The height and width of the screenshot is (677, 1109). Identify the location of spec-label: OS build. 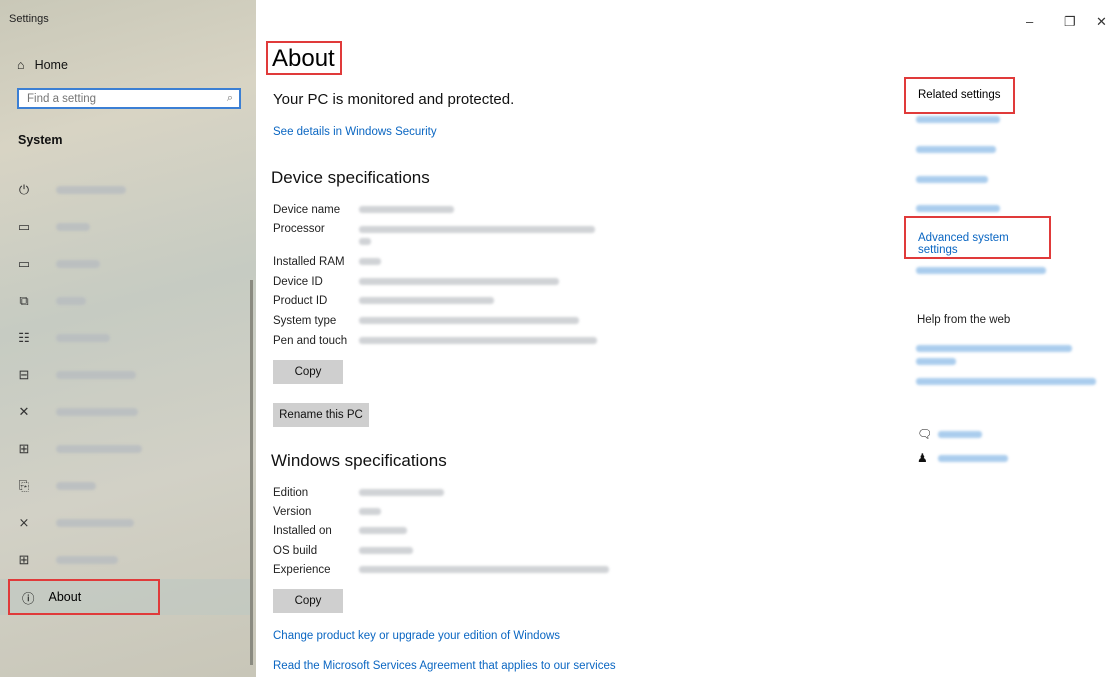
(295, 551).